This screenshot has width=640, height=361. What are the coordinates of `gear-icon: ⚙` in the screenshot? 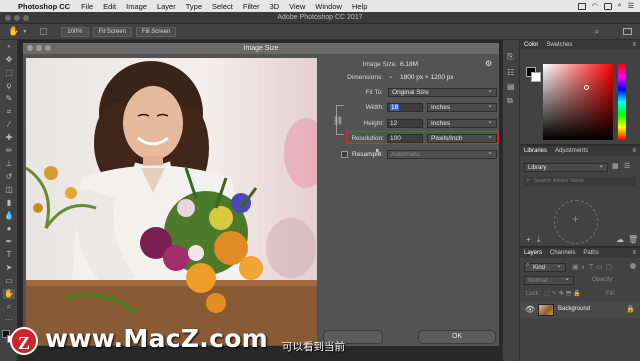 It's located at (488, 63).